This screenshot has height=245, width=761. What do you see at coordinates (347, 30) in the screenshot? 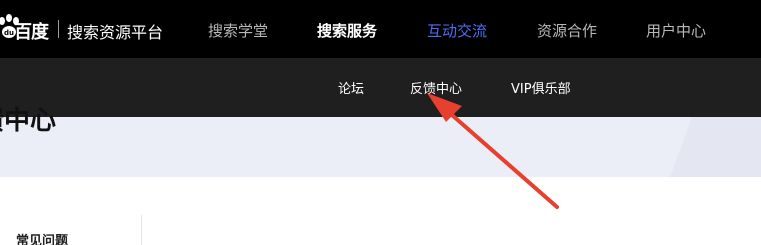
I see `nav-item-search-services: 搜索服务` at bounding box center [347, 30].